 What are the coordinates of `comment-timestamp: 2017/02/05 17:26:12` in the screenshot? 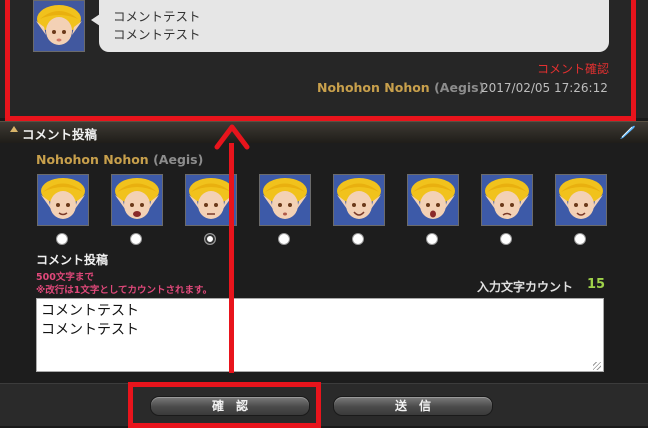 It's located at (544, 88).